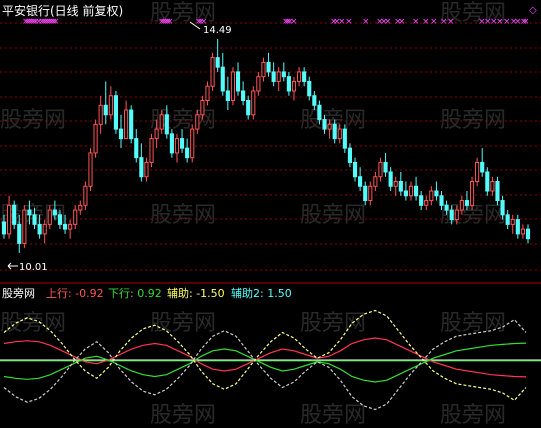 Image resolution: width=541 pixels, height=428 pixels. I want to click on chart-title: 平安银行(日线 前复权), so click(62, 10).